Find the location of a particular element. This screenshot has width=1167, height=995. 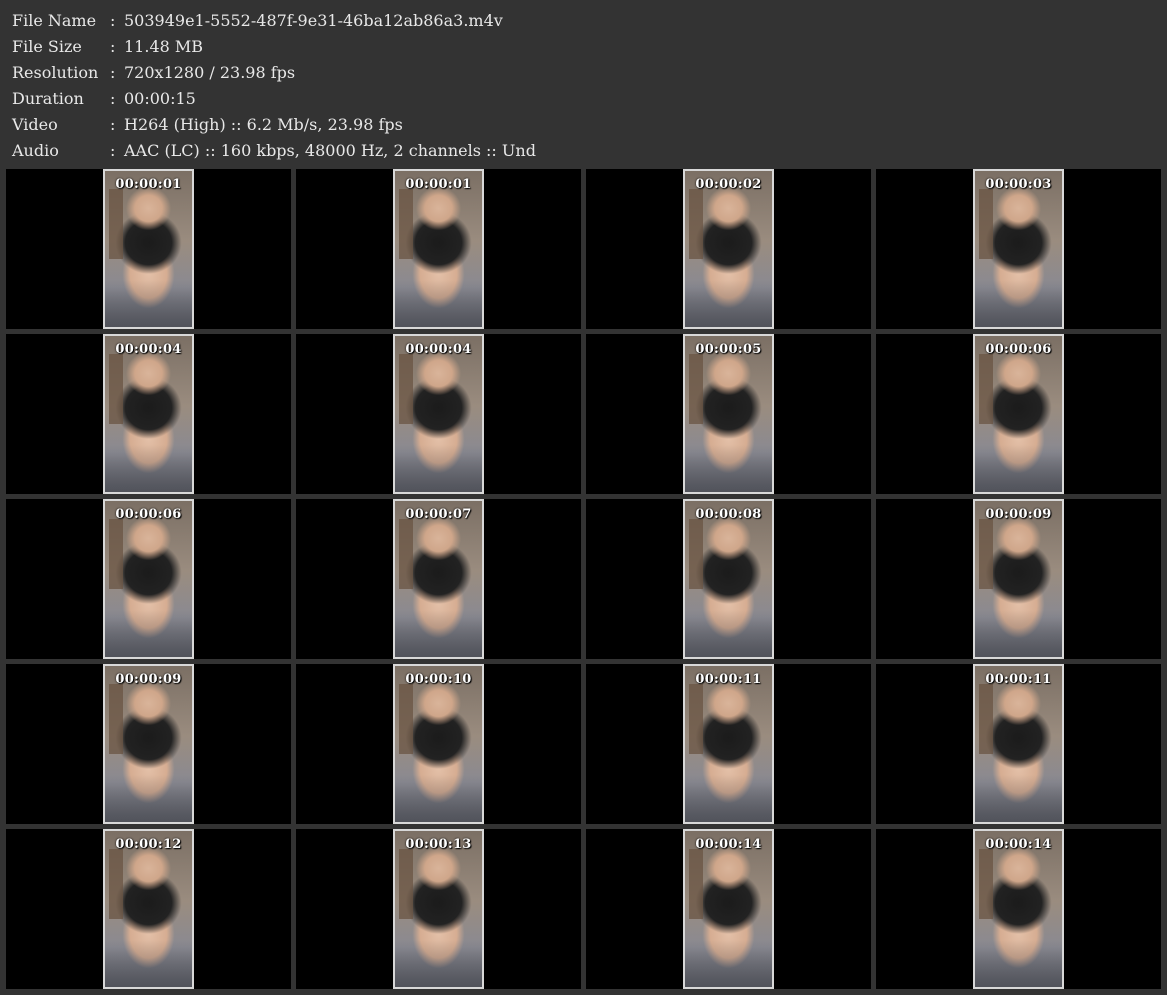

thumbnail-cell: 00:00:10 is located at coordinates (438, 744).